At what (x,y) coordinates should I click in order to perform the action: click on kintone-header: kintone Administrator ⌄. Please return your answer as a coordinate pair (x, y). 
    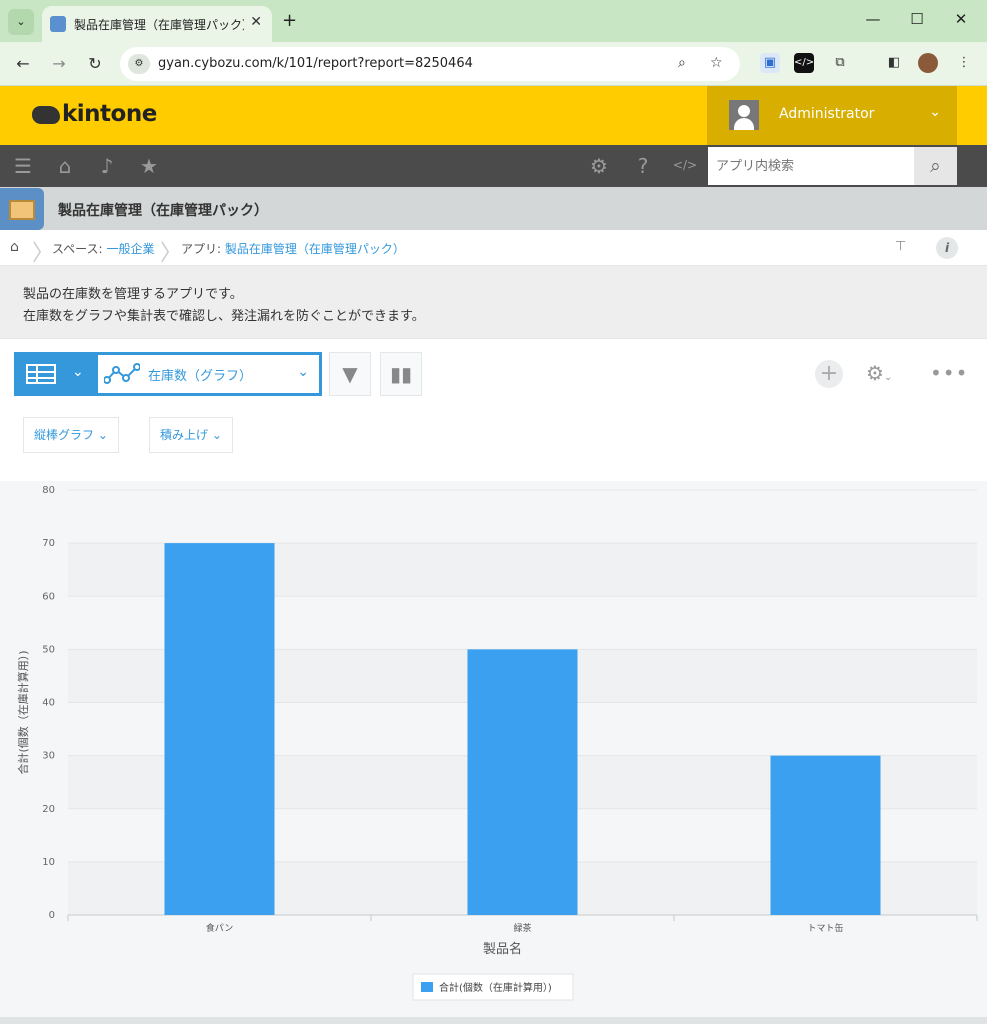
    Looking at the image, I should click on (493, 115).